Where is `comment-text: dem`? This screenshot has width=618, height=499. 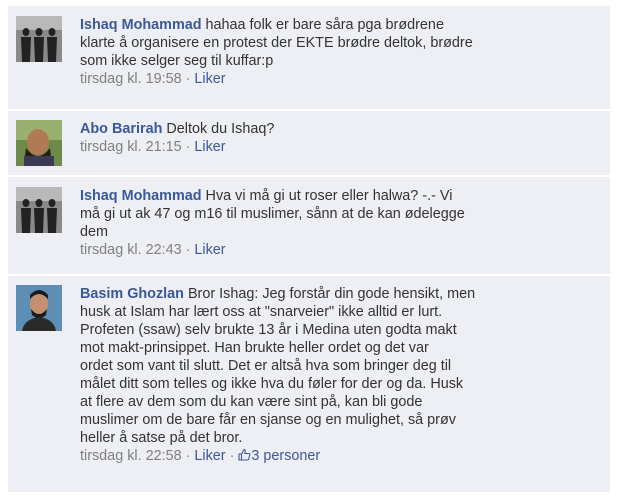 comment-text: dem is located at coordinates (94, 232).